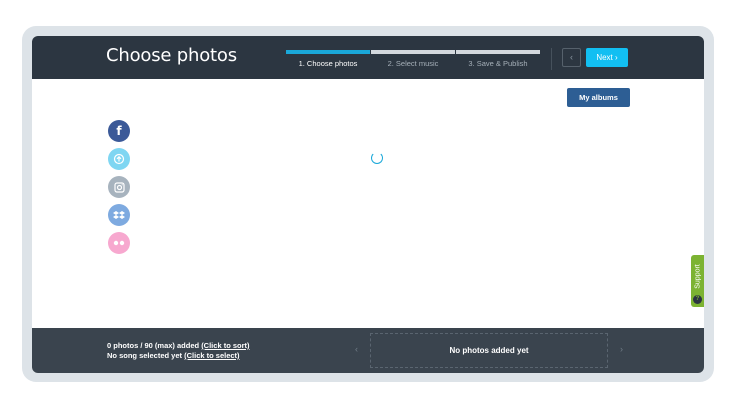  What do you see at coordinates (598, 97) in the screenshot?
I see `my-albums-button: My albums` at bounding box center [598, 97].